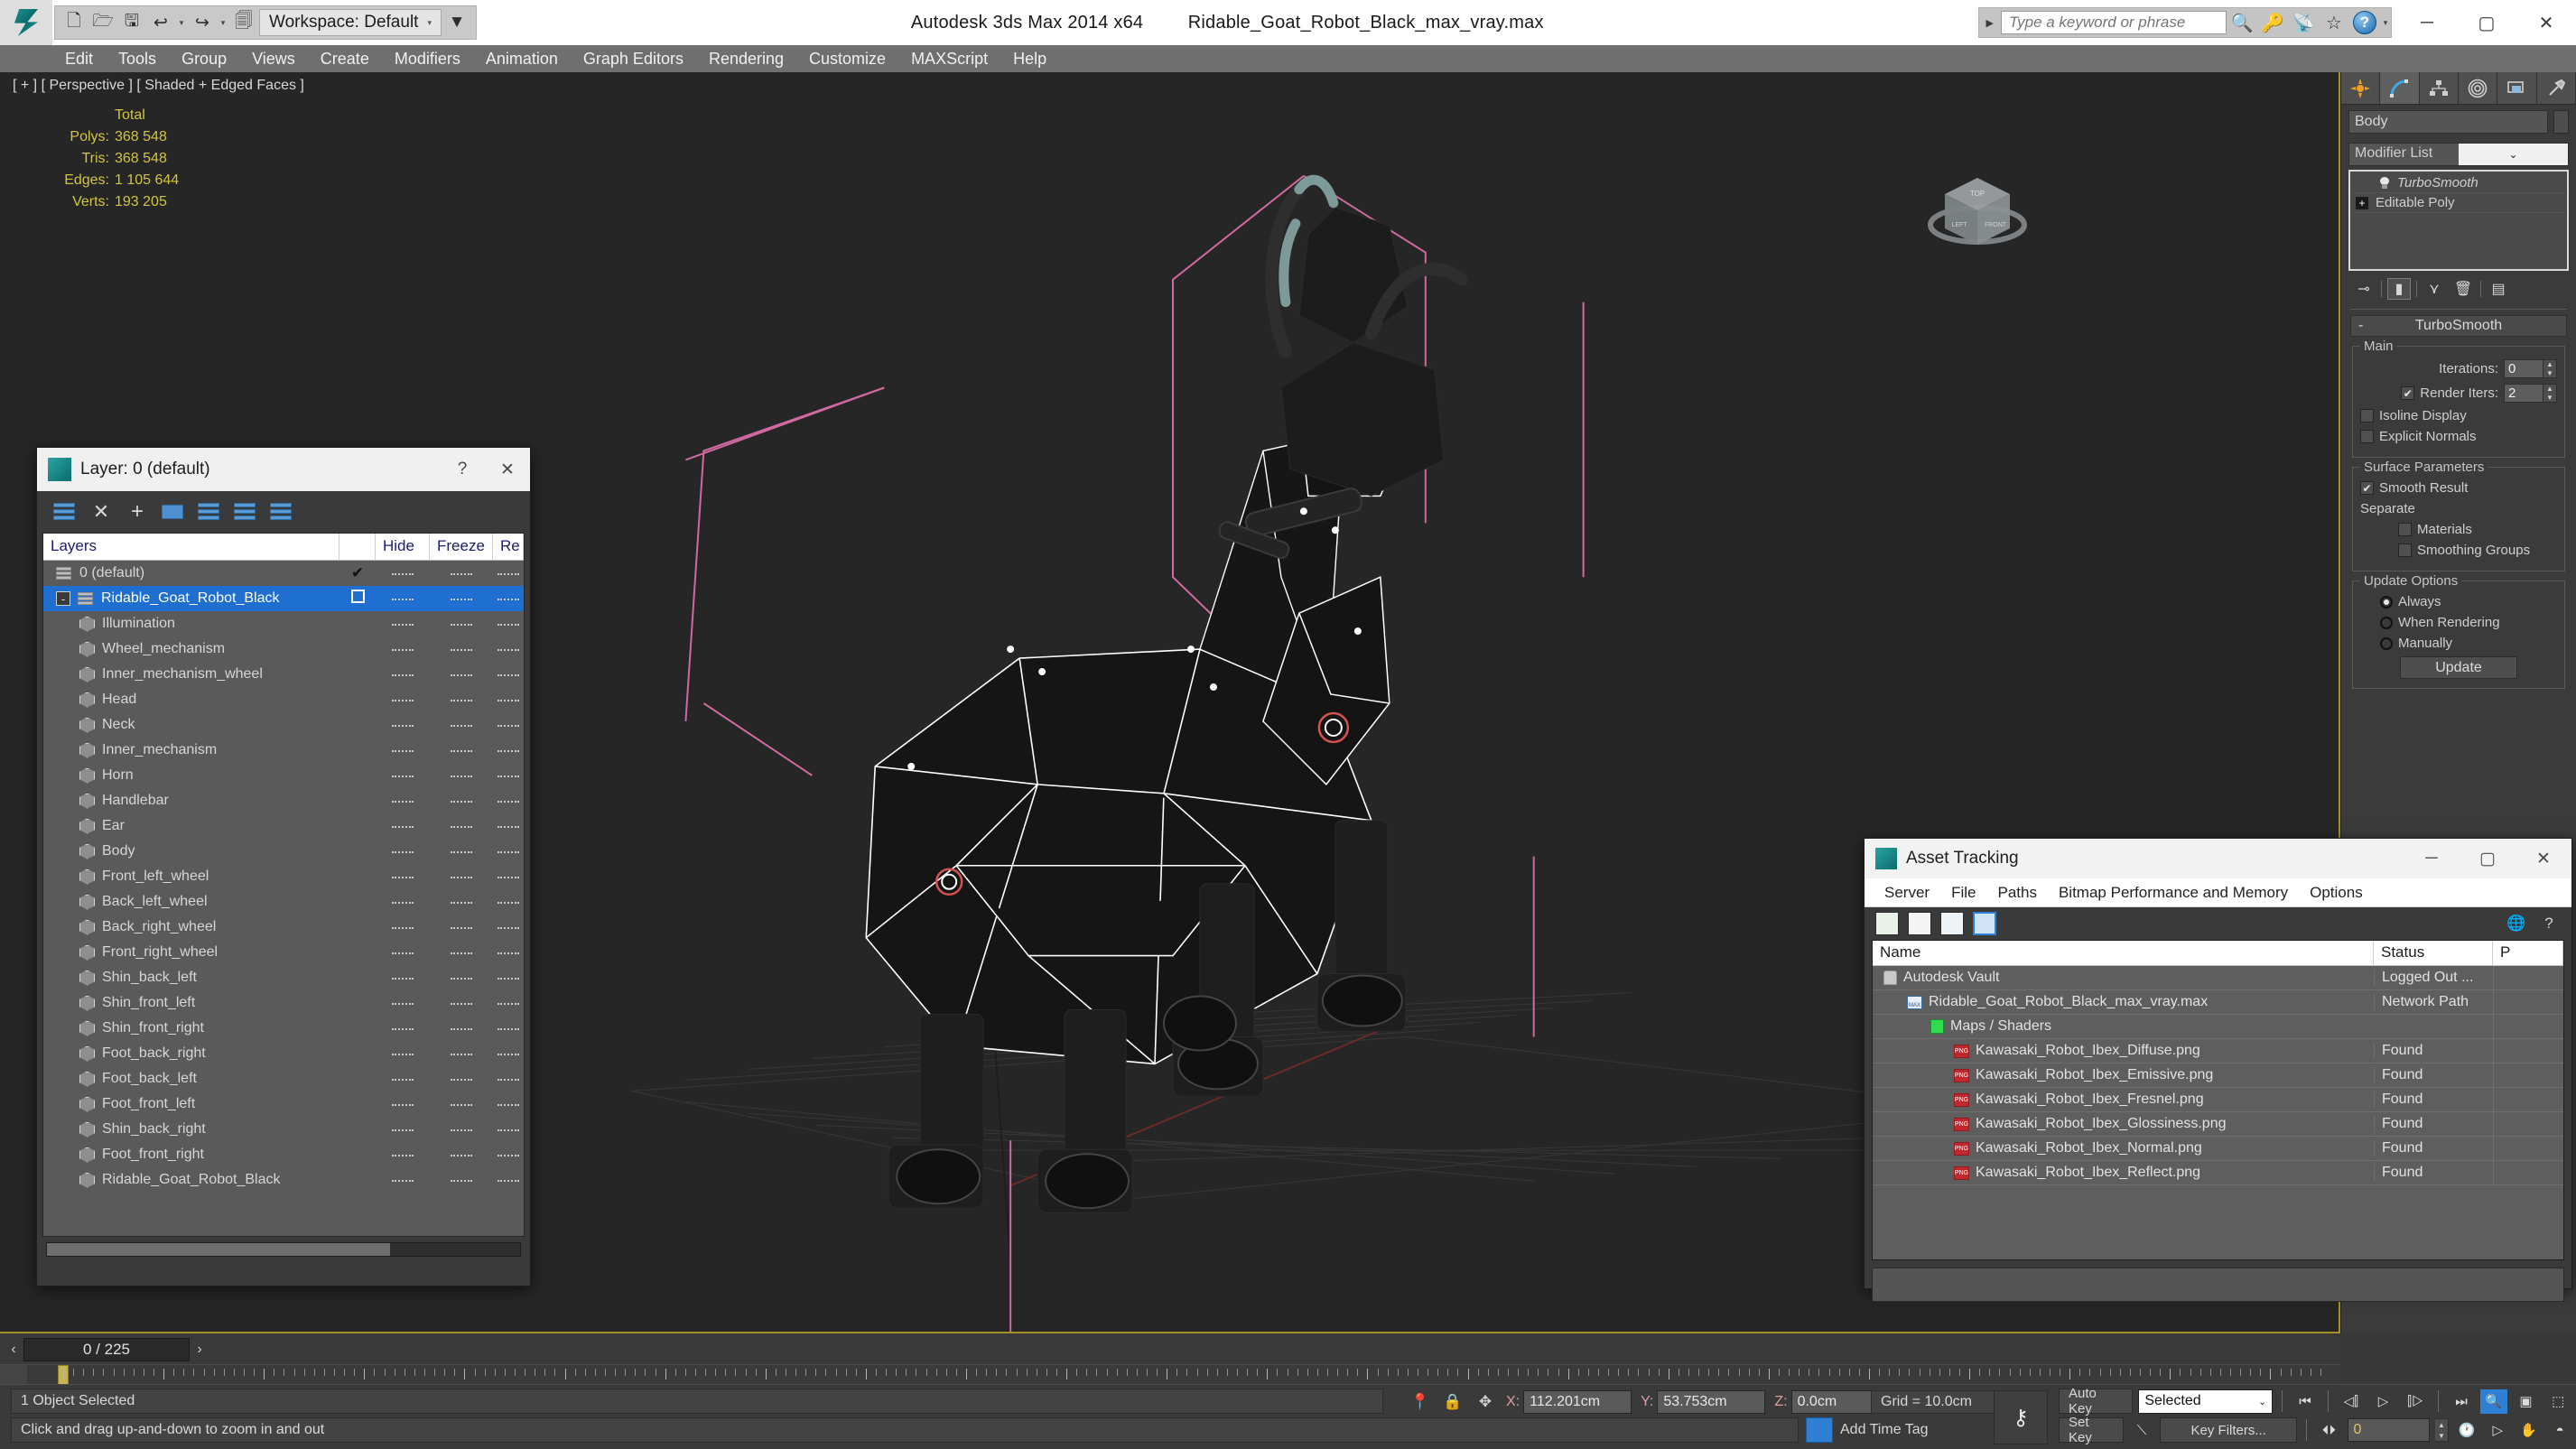  Describe the element at coordinates (2408, 393) in the screenshot. I see `render-iters-checkbox: ✔` at that location.